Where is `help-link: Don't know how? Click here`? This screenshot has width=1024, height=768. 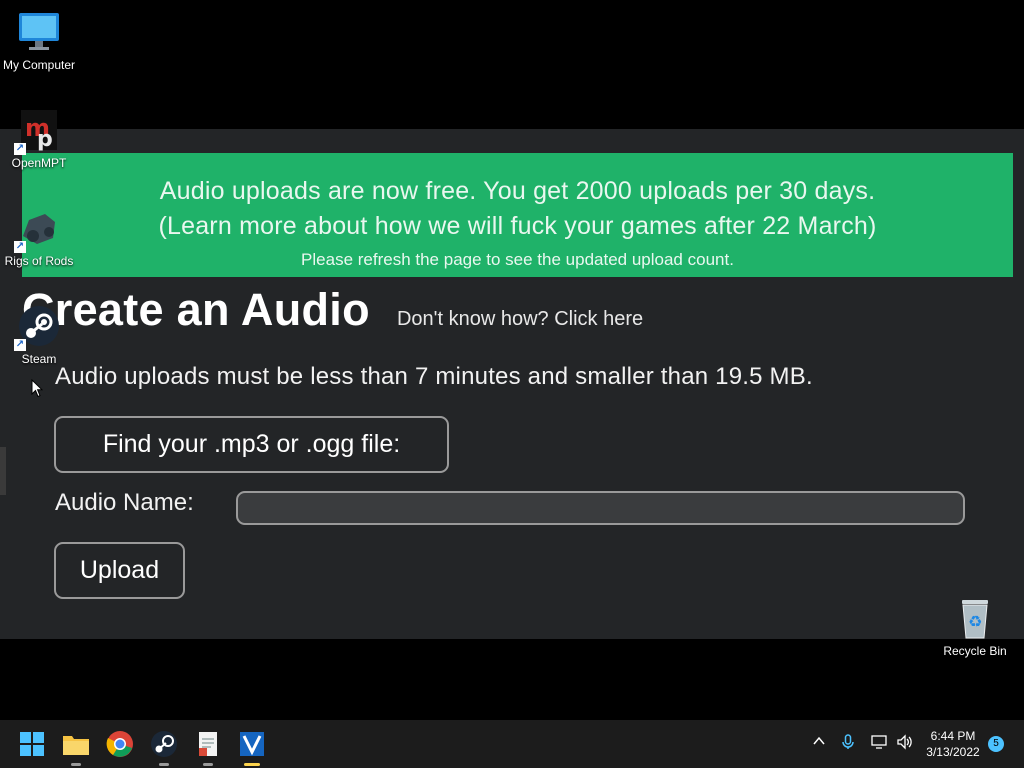 help-link: Don't know how? Click here is located at coordinates (520, 319).